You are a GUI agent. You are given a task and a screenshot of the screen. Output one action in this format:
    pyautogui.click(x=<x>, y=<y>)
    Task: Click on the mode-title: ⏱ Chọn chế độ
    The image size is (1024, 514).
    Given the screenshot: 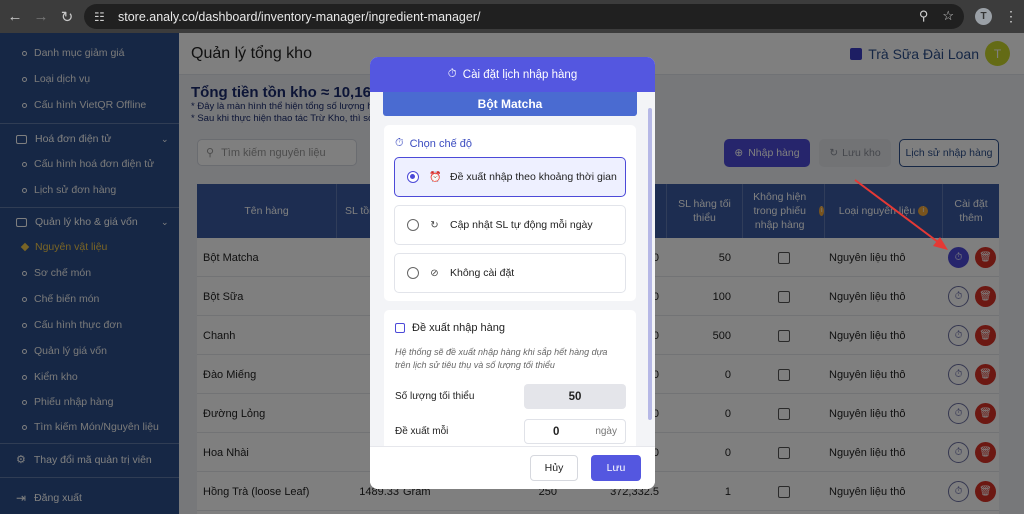 What is the action you would take?
    pyautogui.click(x=433, y=143)
    